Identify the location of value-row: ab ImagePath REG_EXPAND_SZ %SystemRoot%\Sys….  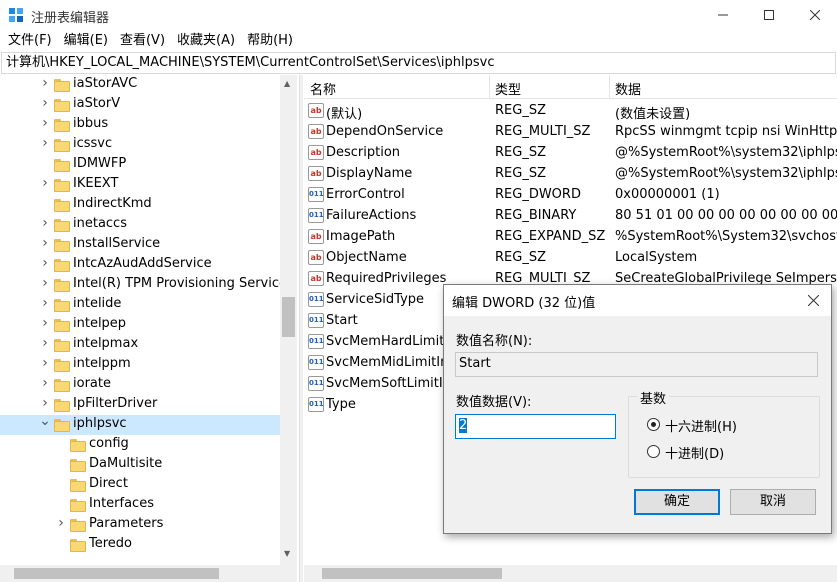
(570, 236).